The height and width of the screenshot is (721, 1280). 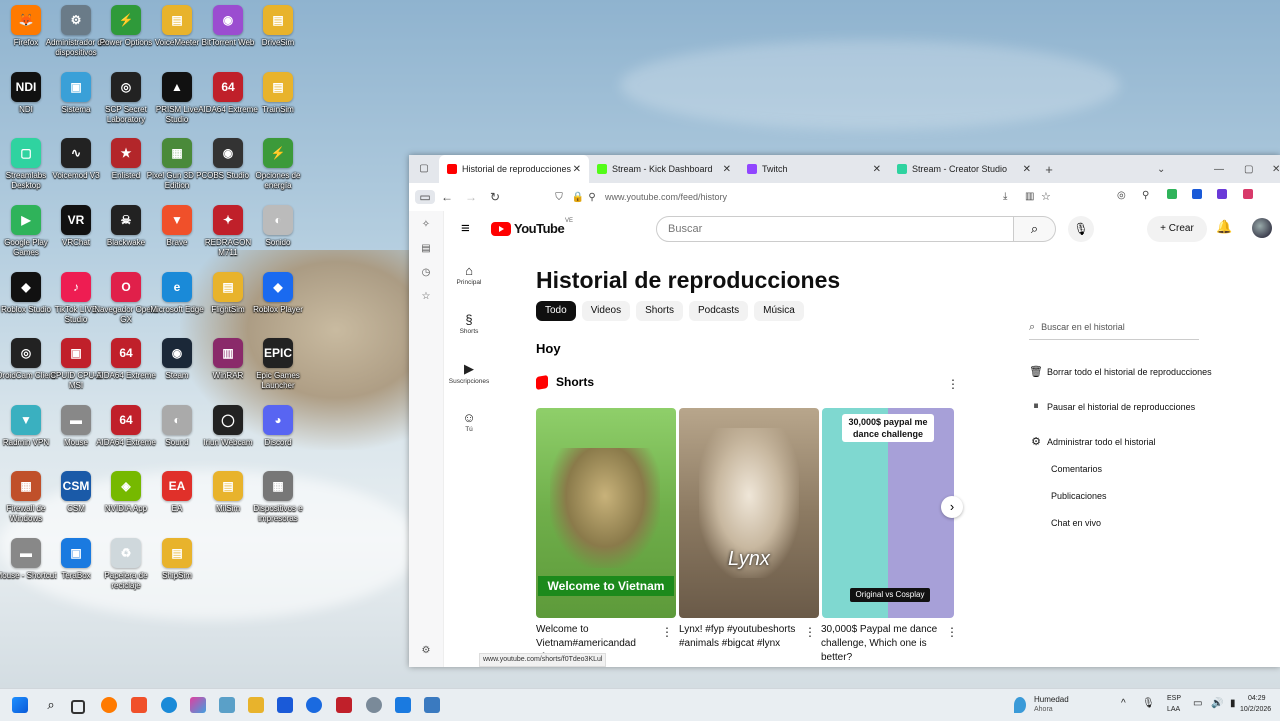 I want to click on link-publicaciones: Publicaciones, so click(x=1079, y=496).